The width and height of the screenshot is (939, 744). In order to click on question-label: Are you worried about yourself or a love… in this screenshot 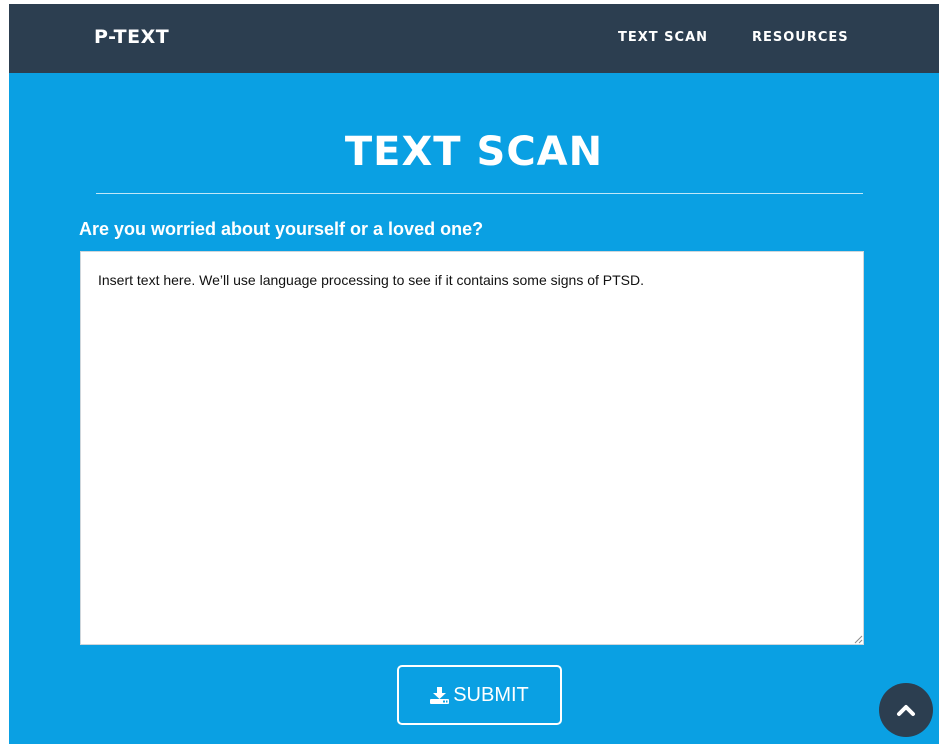, I will do `click(281, 229)`.